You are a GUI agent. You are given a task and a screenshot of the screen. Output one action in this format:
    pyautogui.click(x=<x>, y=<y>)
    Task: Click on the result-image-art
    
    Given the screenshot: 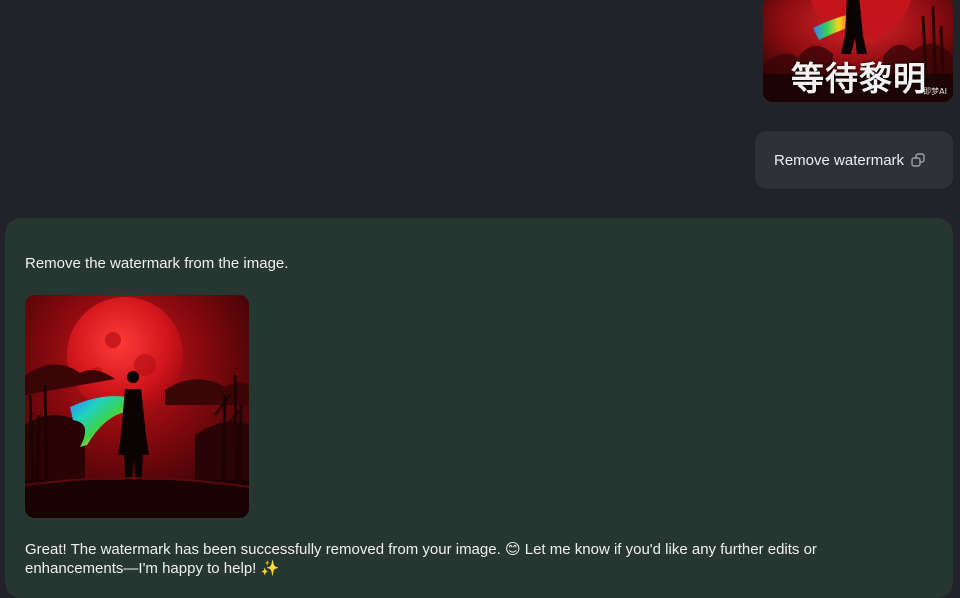 What is the action you would take?
    pyautogui.click(x=137, y=406)
    